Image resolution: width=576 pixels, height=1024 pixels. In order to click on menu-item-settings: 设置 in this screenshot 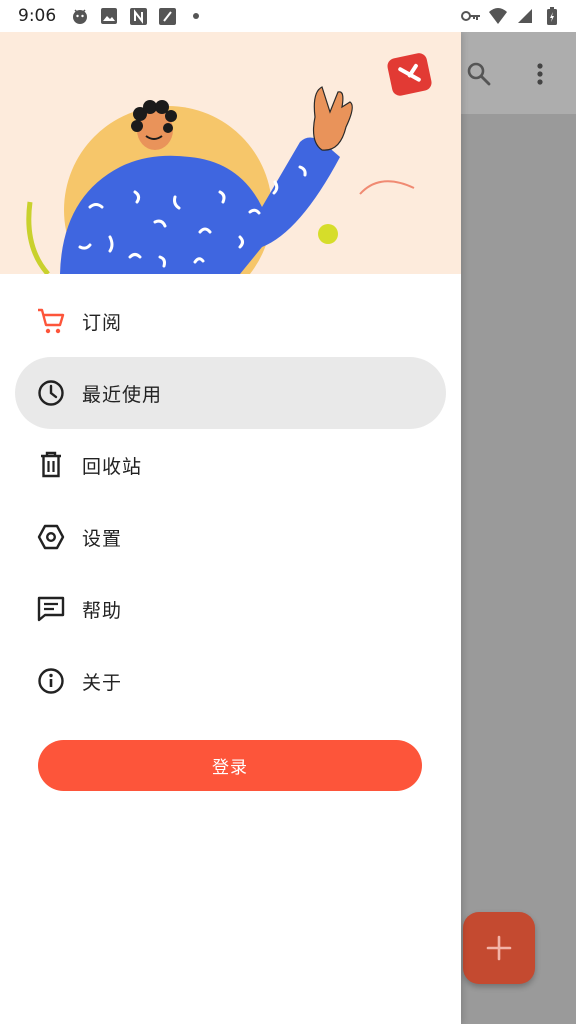, I will do `click(230, 537)`.